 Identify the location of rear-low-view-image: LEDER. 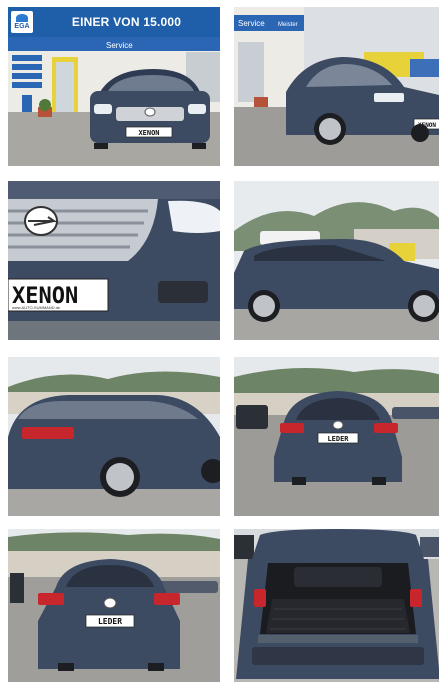
(114, 605).